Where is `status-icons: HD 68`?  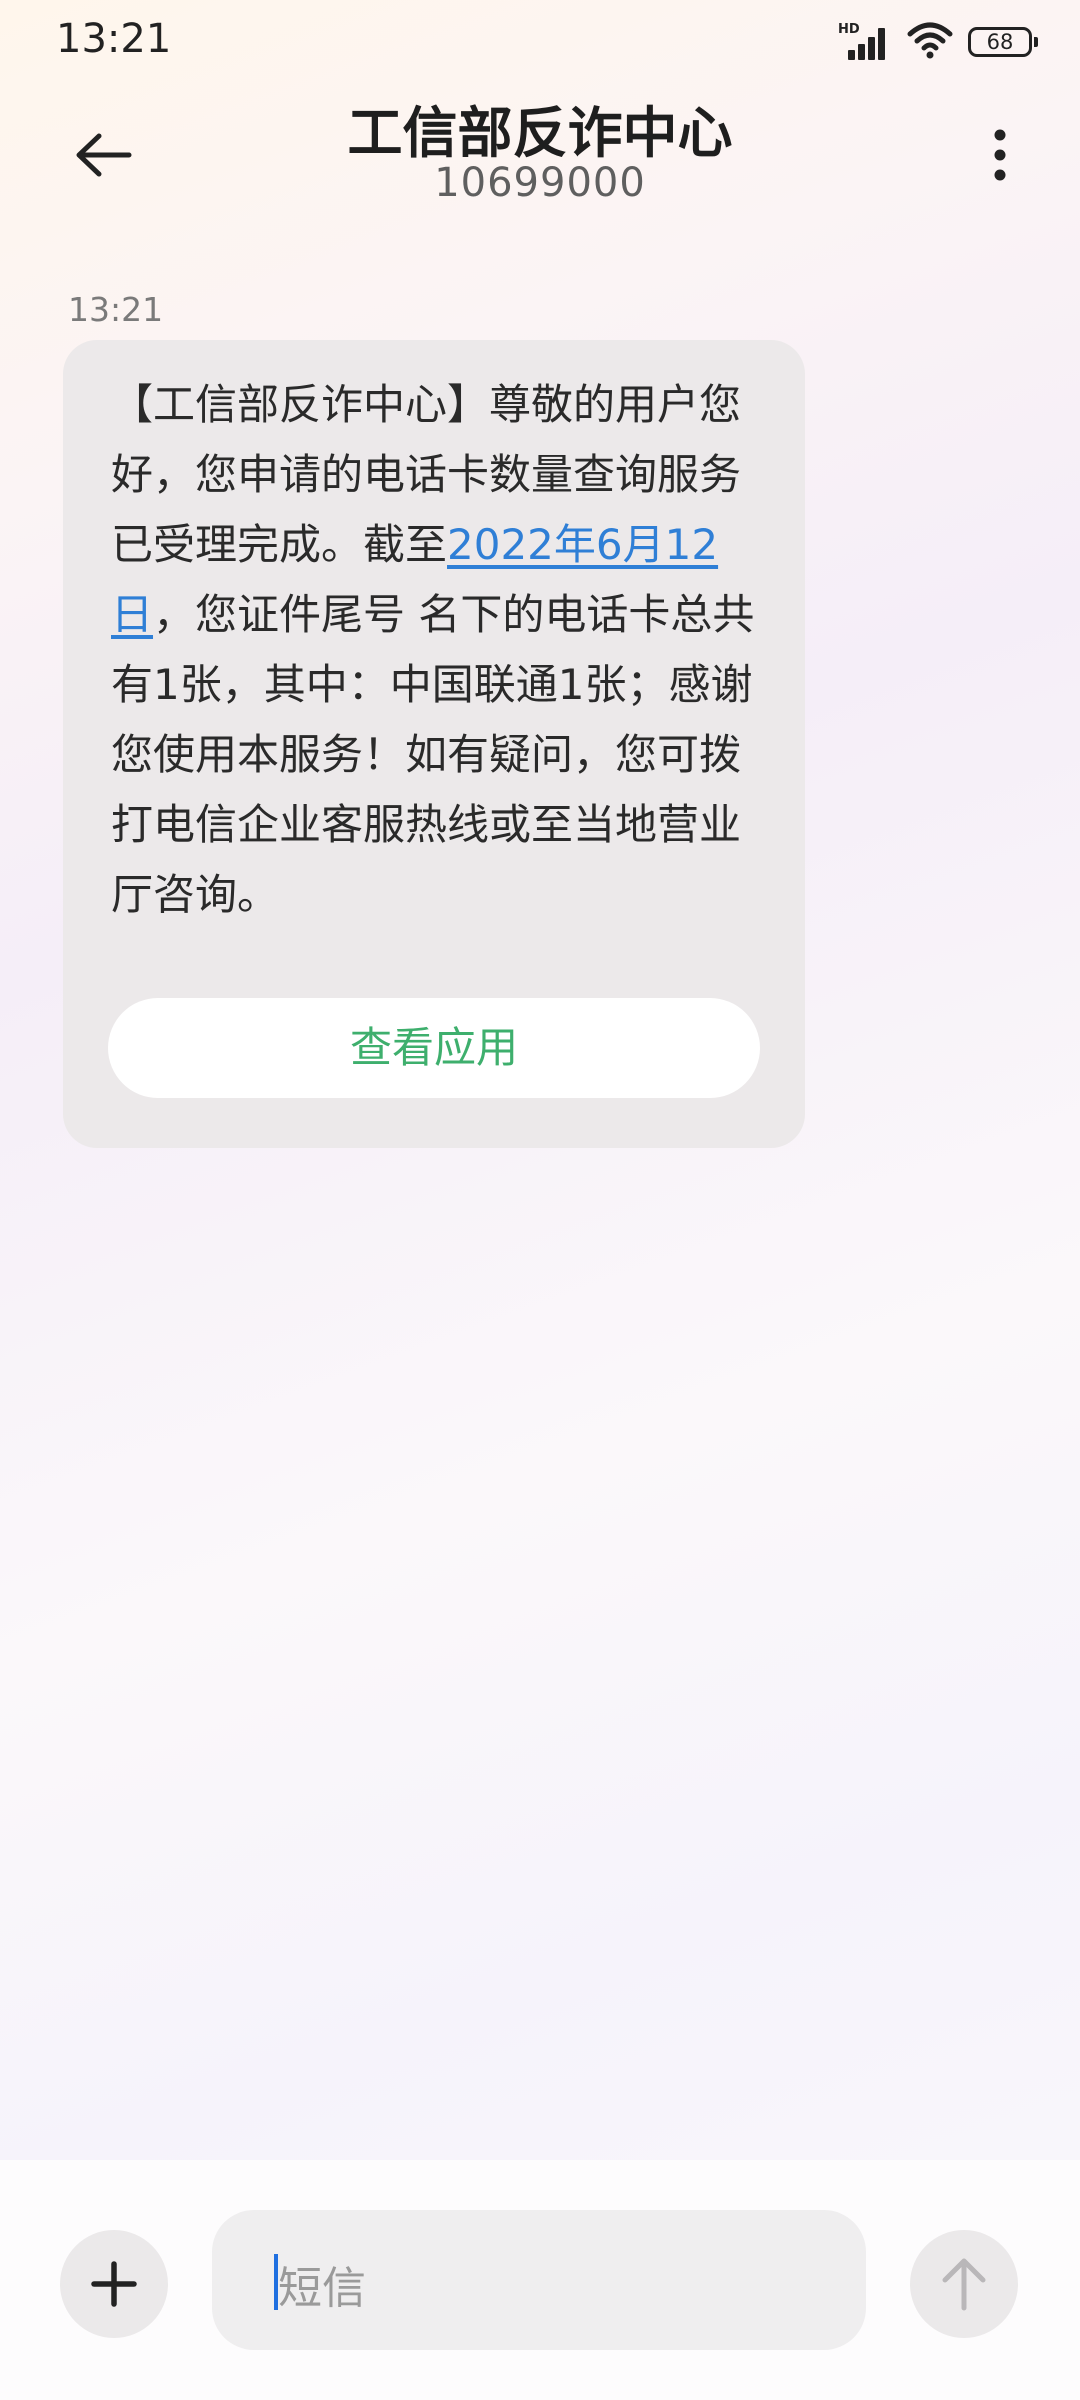
status-icons: HD 68 is located at coordinates (938, 42).